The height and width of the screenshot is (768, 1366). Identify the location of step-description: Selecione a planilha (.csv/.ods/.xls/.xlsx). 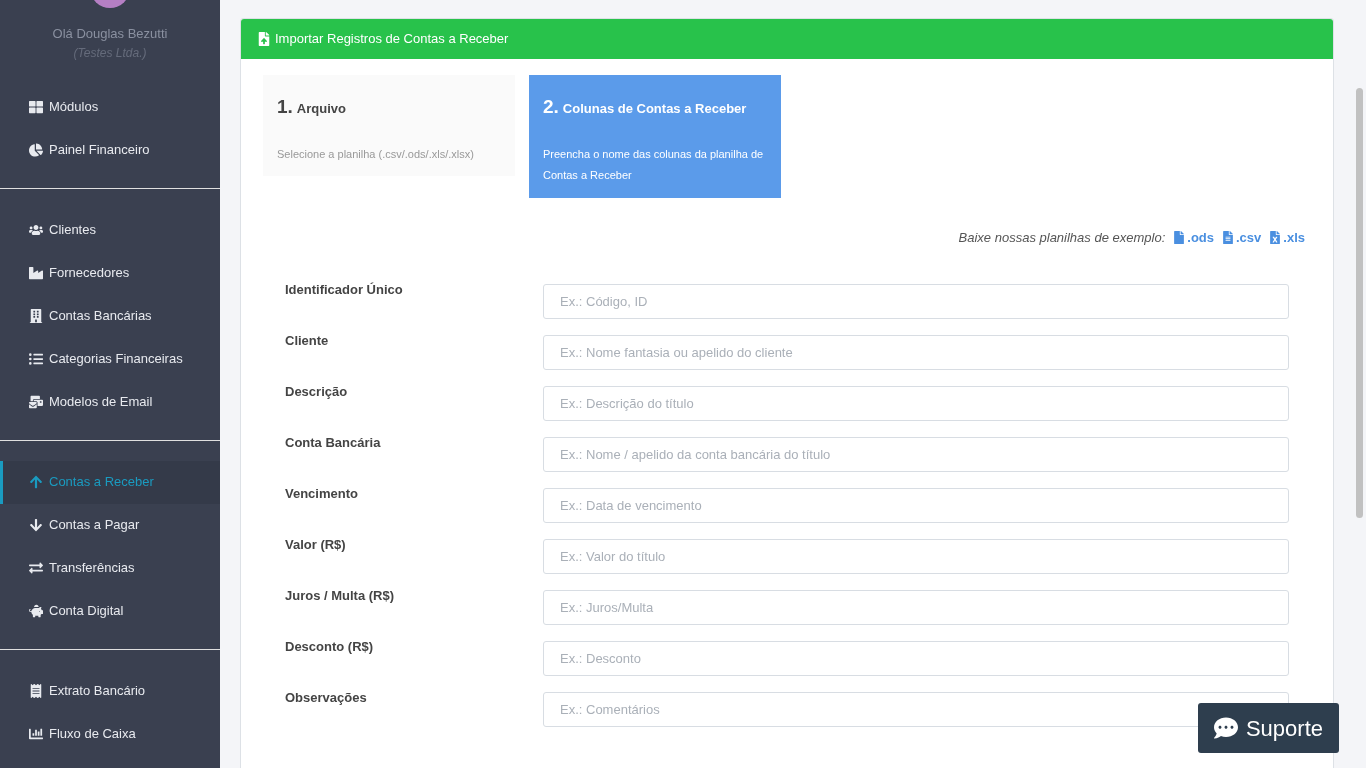
(376, 154).